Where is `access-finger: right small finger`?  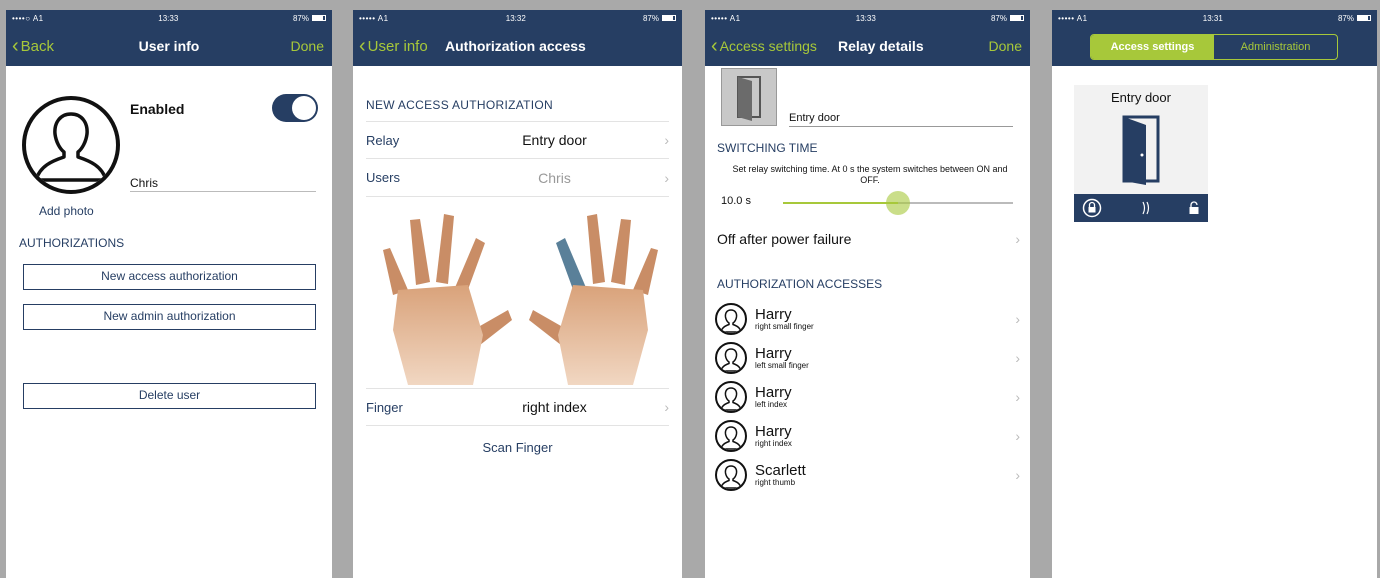
access-finger: right small finger is located at coordinates (784, 326).